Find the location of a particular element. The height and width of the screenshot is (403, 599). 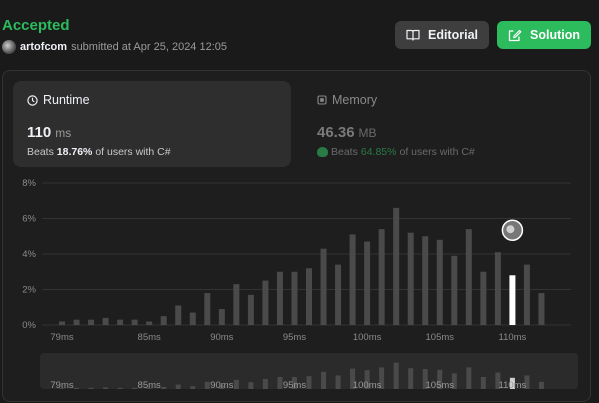

x-tick-label: 110ms is located at coordinates (513, 337).